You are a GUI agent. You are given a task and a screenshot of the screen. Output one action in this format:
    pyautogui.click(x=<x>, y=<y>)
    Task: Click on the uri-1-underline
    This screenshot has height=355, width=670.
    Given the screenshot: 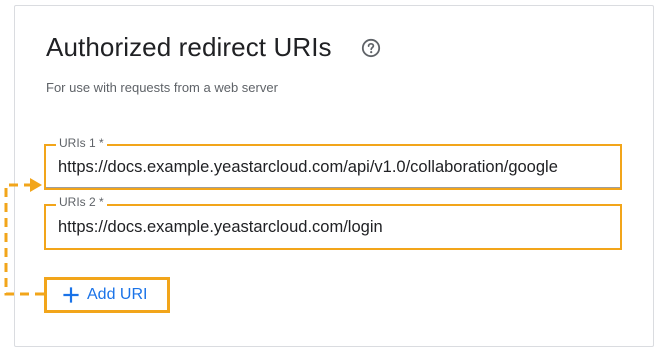 What is the action you would take?
    pyautogui.click(x=333, y=187)
    